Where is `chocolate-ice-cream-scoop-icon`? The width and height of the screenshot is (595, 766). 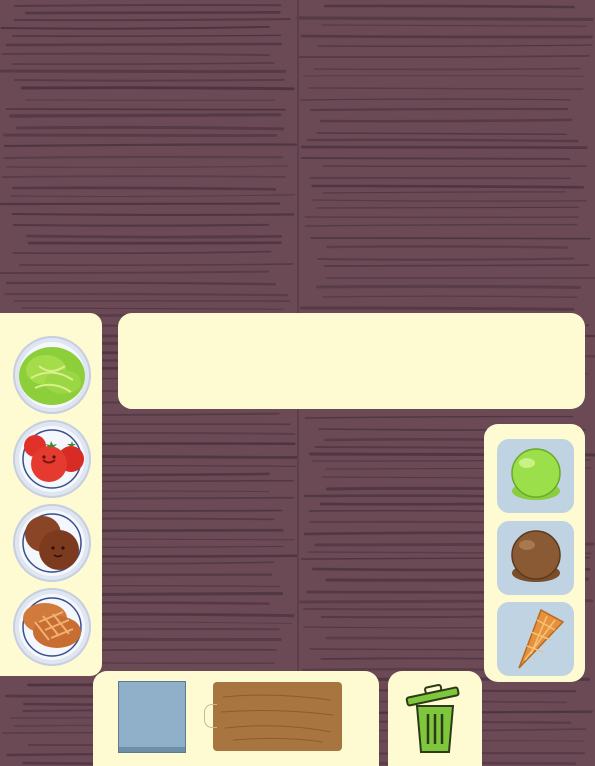 chocolate-ice-cream-scoop-icon is located at coordinates (536, 556).